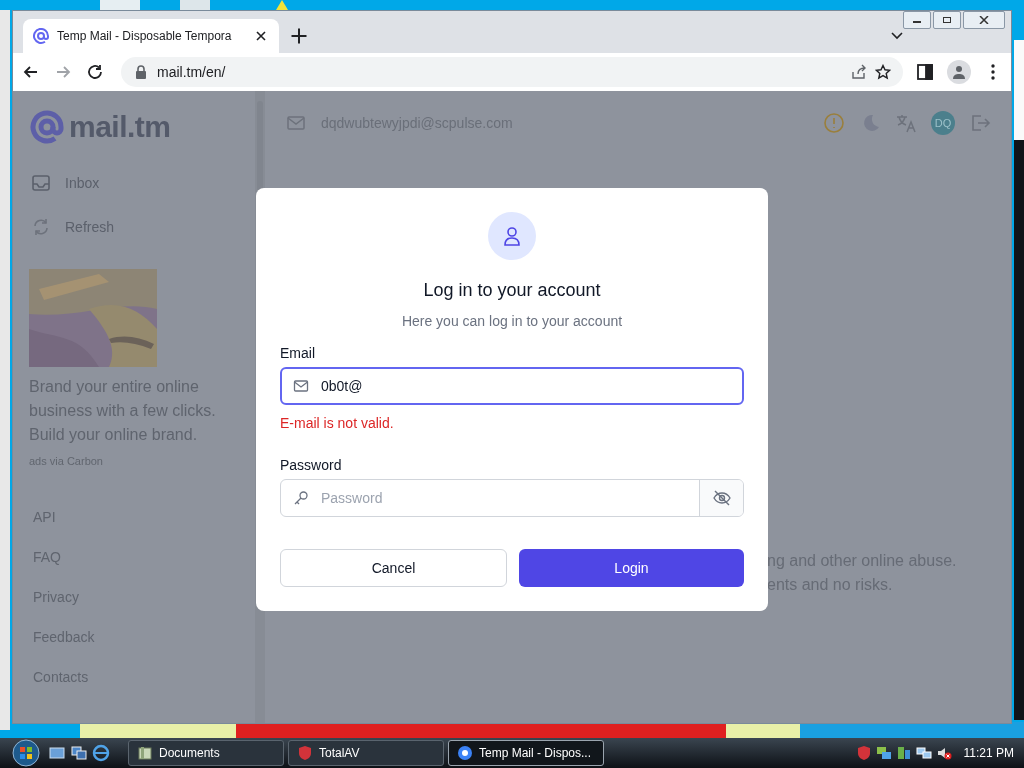  What do you see at coordinates (301, 497) in the screenshot?
I see `key-icon` at bounding box center [301, 497].